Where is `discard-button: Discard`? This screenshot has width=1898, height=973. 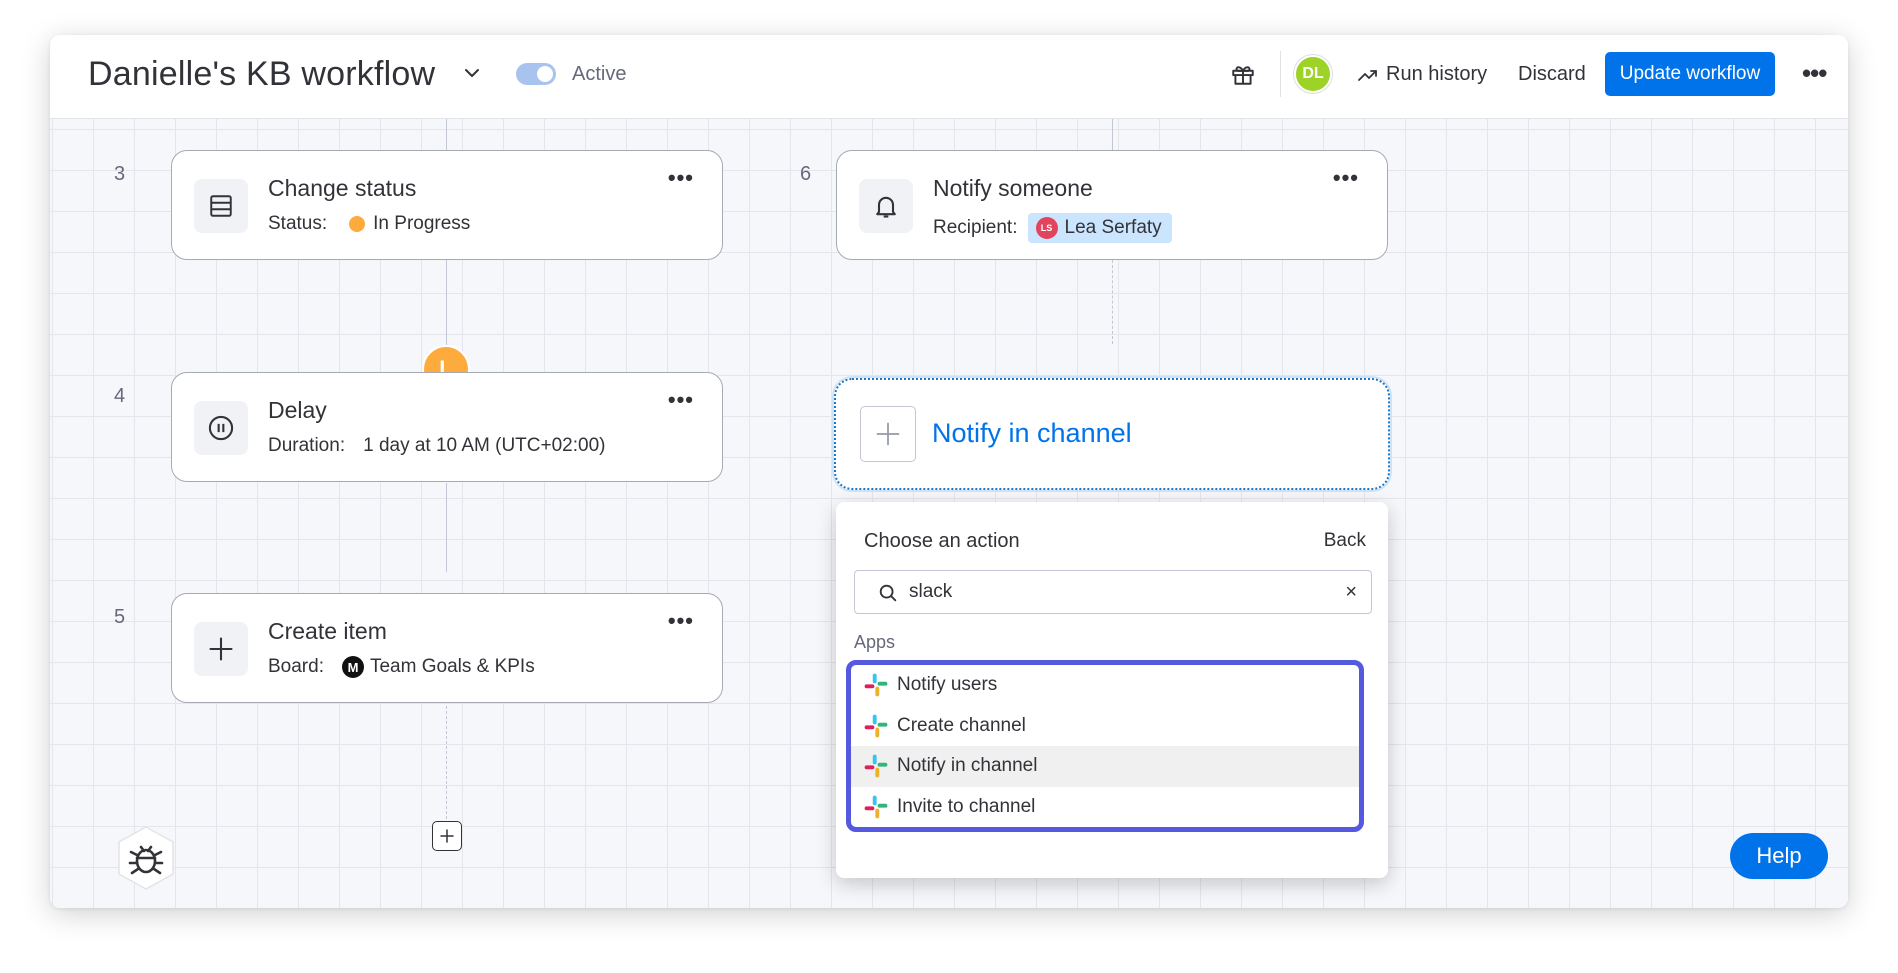 discard-button: Discard is located at coordinates (1552, 74).